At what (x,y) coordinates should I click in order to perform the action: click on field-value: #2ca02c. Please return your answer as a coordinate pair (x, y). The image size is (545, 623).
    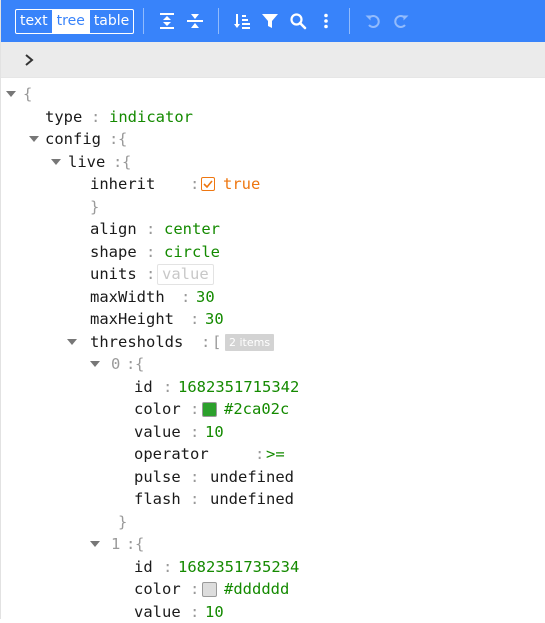
    Looking at the image, I should click on (256, 409).